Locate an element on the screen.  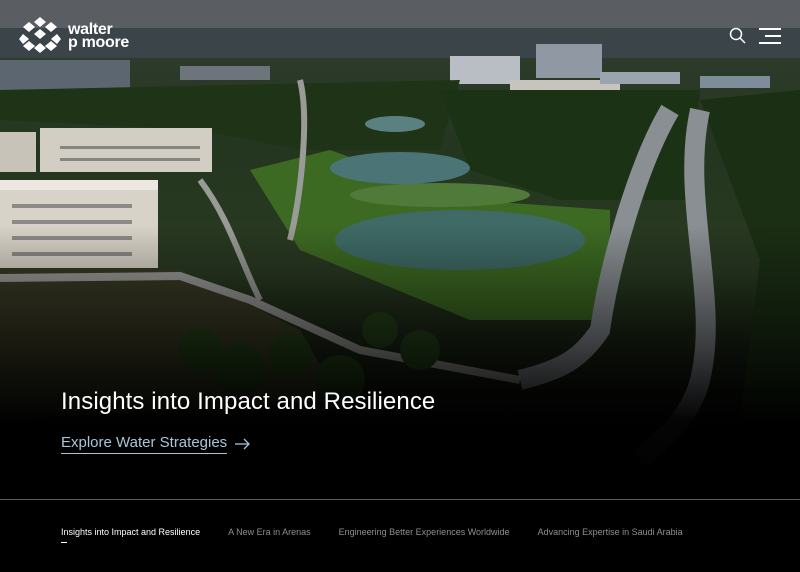
tab-new-era-arenas: A New Era in Arenas is located at coordinates (269, 532).